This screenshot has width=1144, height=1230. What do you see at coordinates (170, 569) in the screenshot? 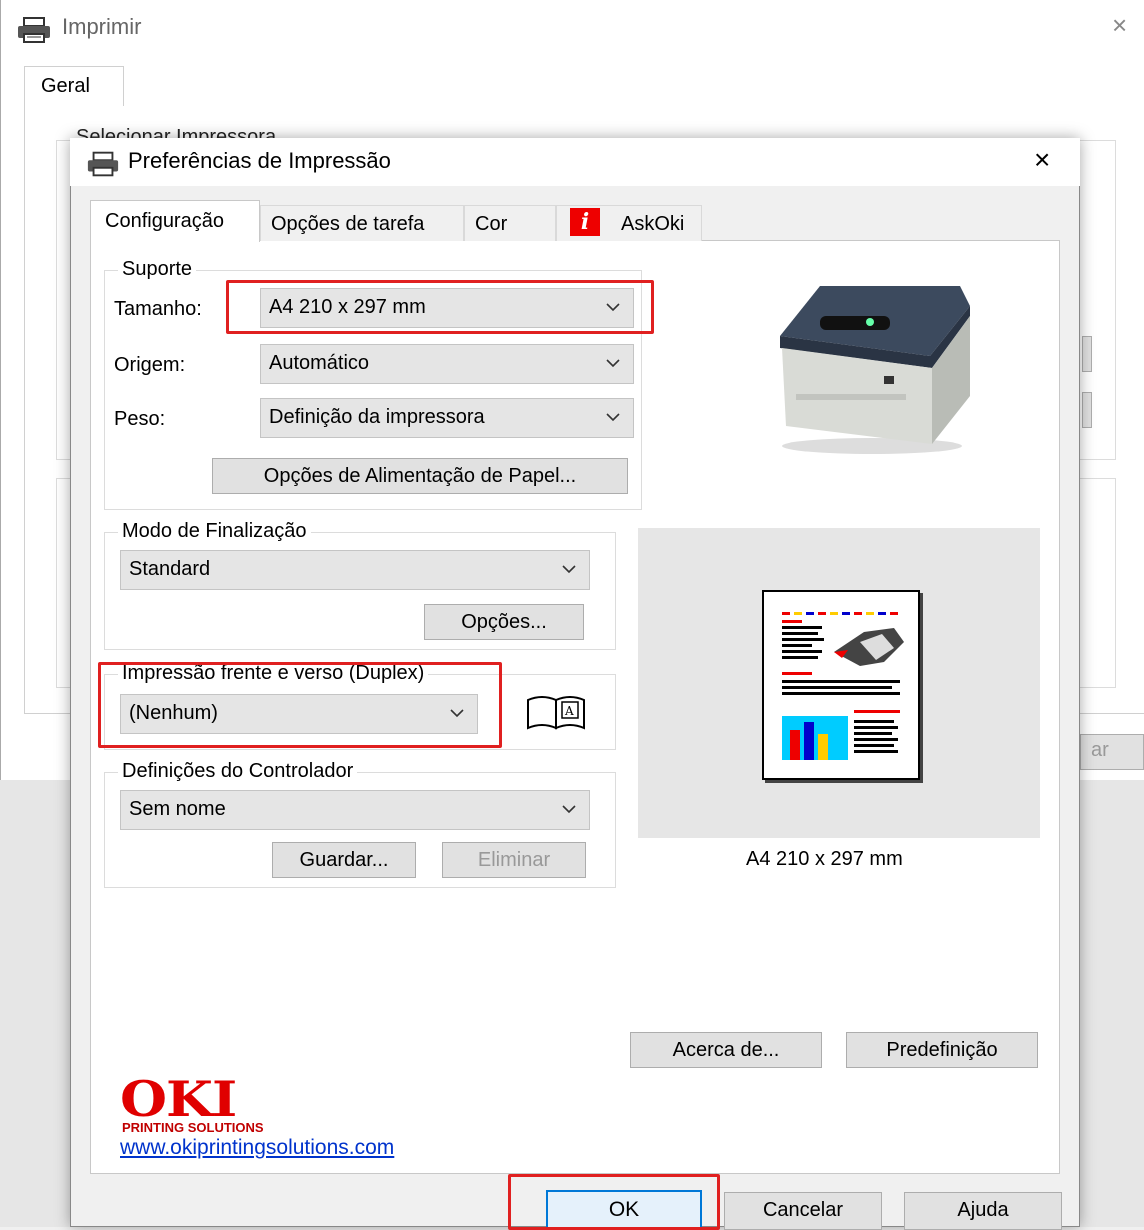
I see `finalizacao-select-value: Standard` at bounding box center [170, 569].